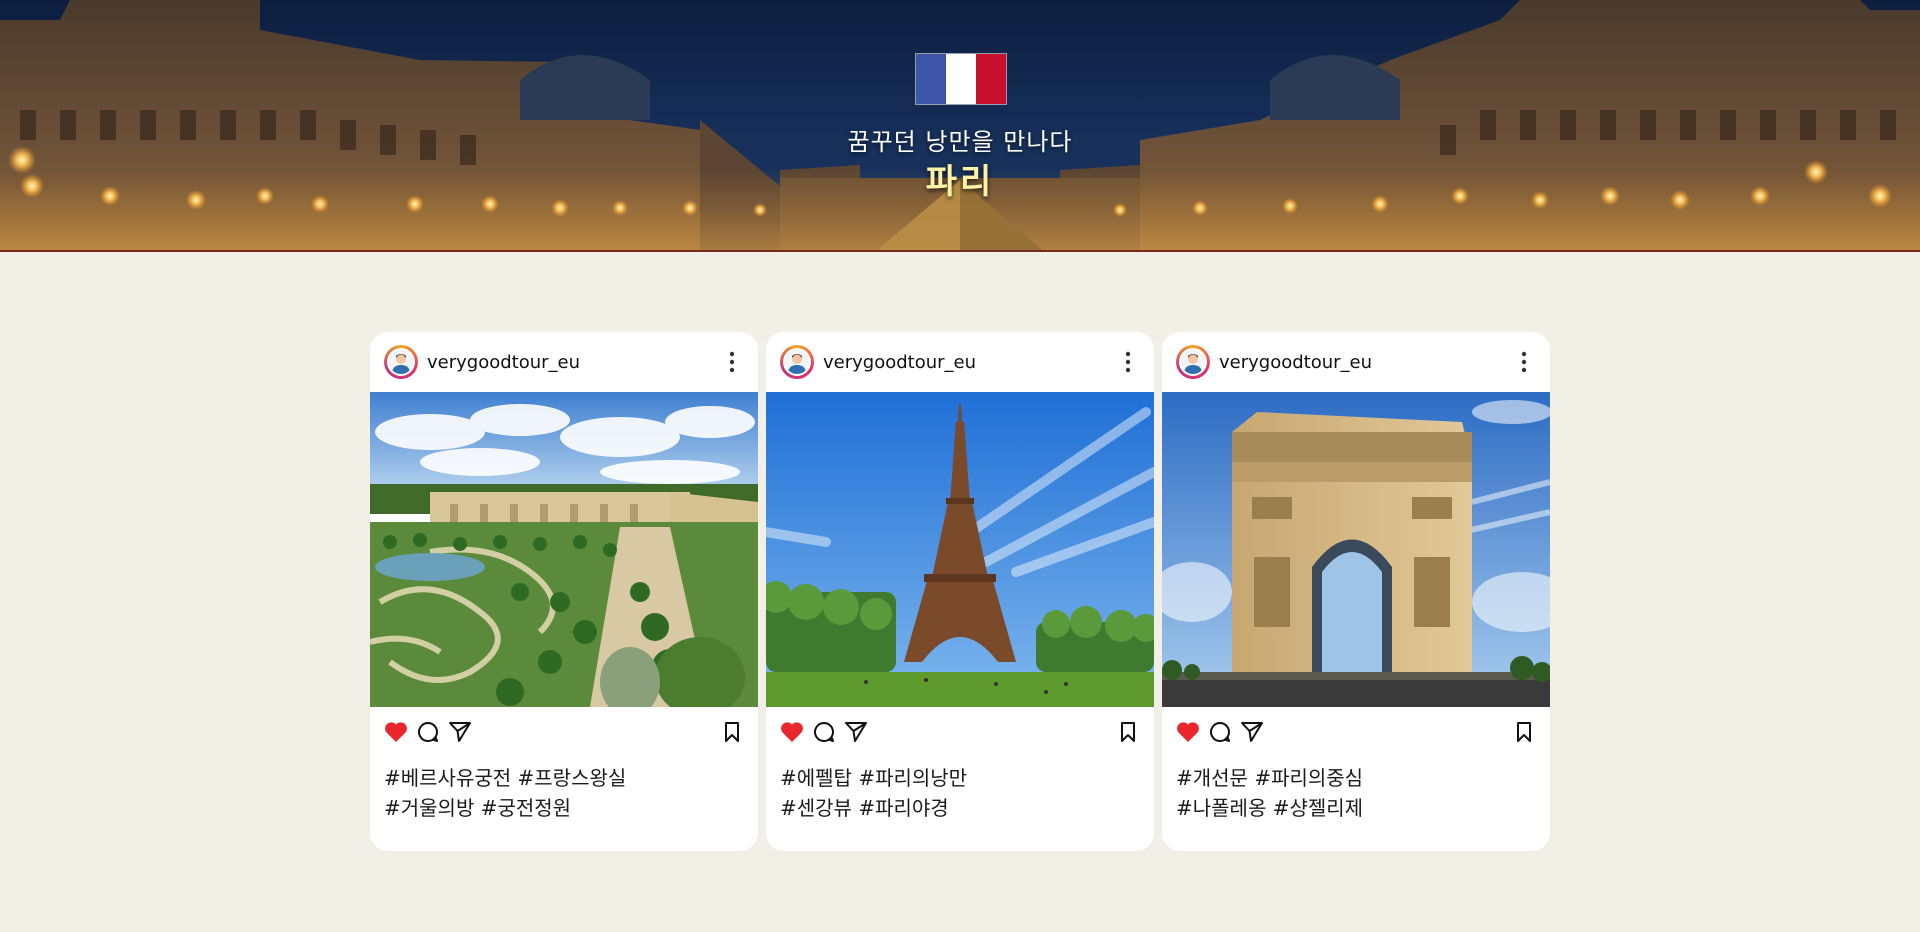 The height and width of the screenshot is (932, 1920). I want to click on caption-line: #거울의방 #궁전정원, so click(478, 808).